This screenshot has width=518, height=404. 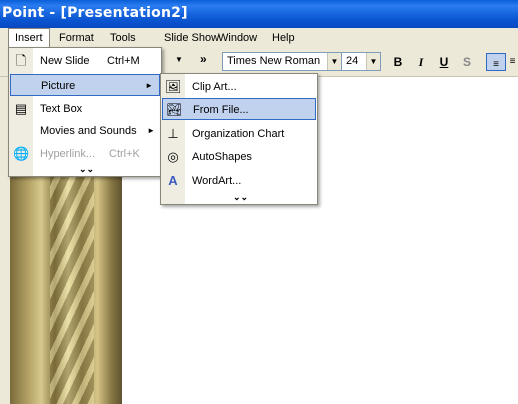 I want to click on align-center-icon: ≡, so click(x=512, y=61).